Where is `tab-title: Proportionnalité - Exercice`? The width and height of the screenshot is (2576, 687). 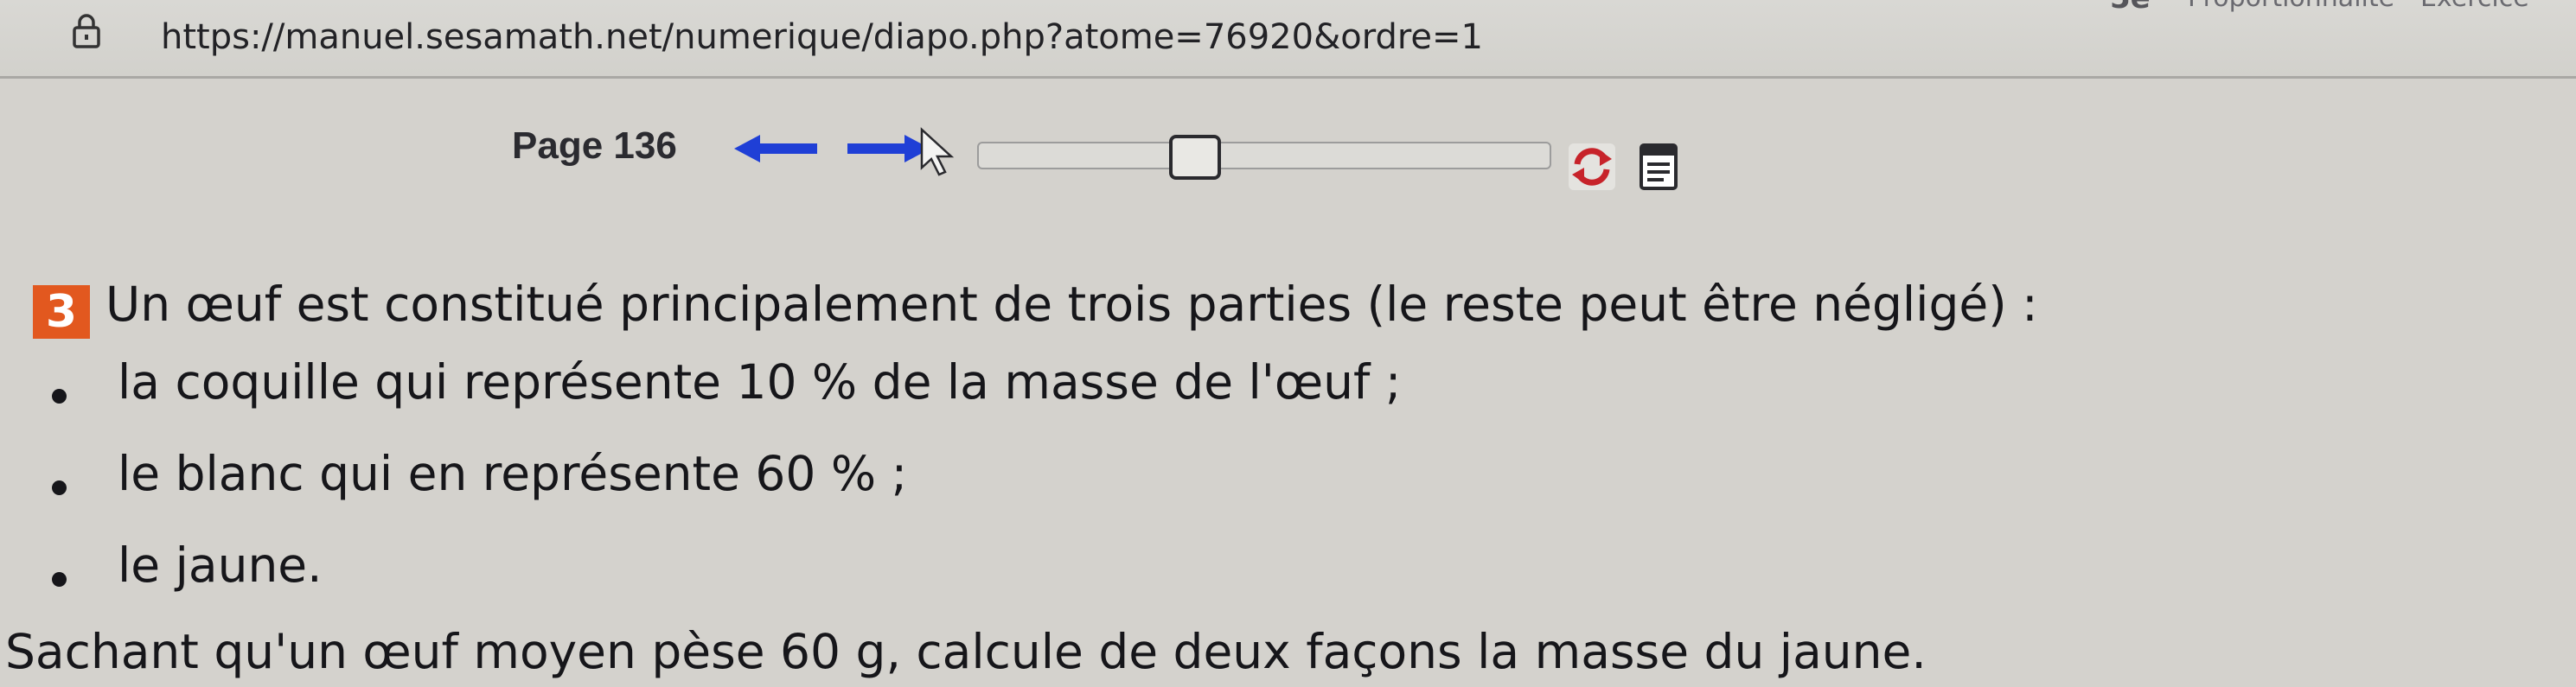 tab-title: Proportionnalité - Exercice is located at coordinates (2358, 6).